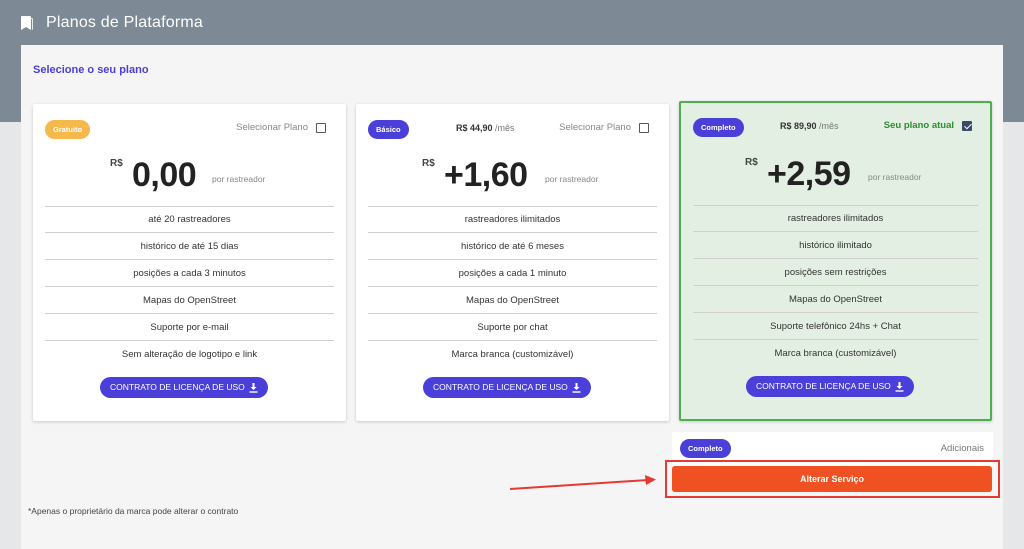  I want to click on feature-item: posições a cada 3 minutos, so click(189, 273).